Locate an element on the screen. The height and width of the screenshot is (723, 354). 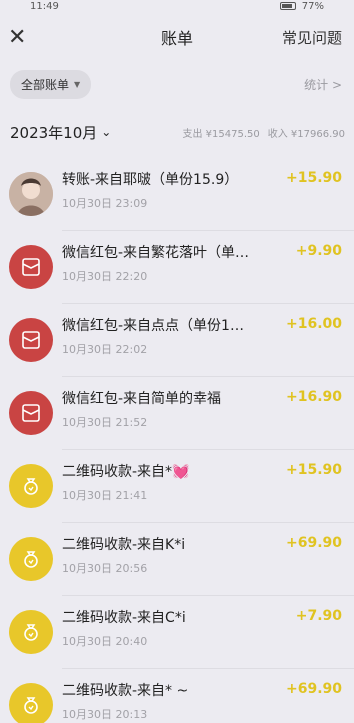
transaction-amount: +16.00 is located at coordinates (313, 324).